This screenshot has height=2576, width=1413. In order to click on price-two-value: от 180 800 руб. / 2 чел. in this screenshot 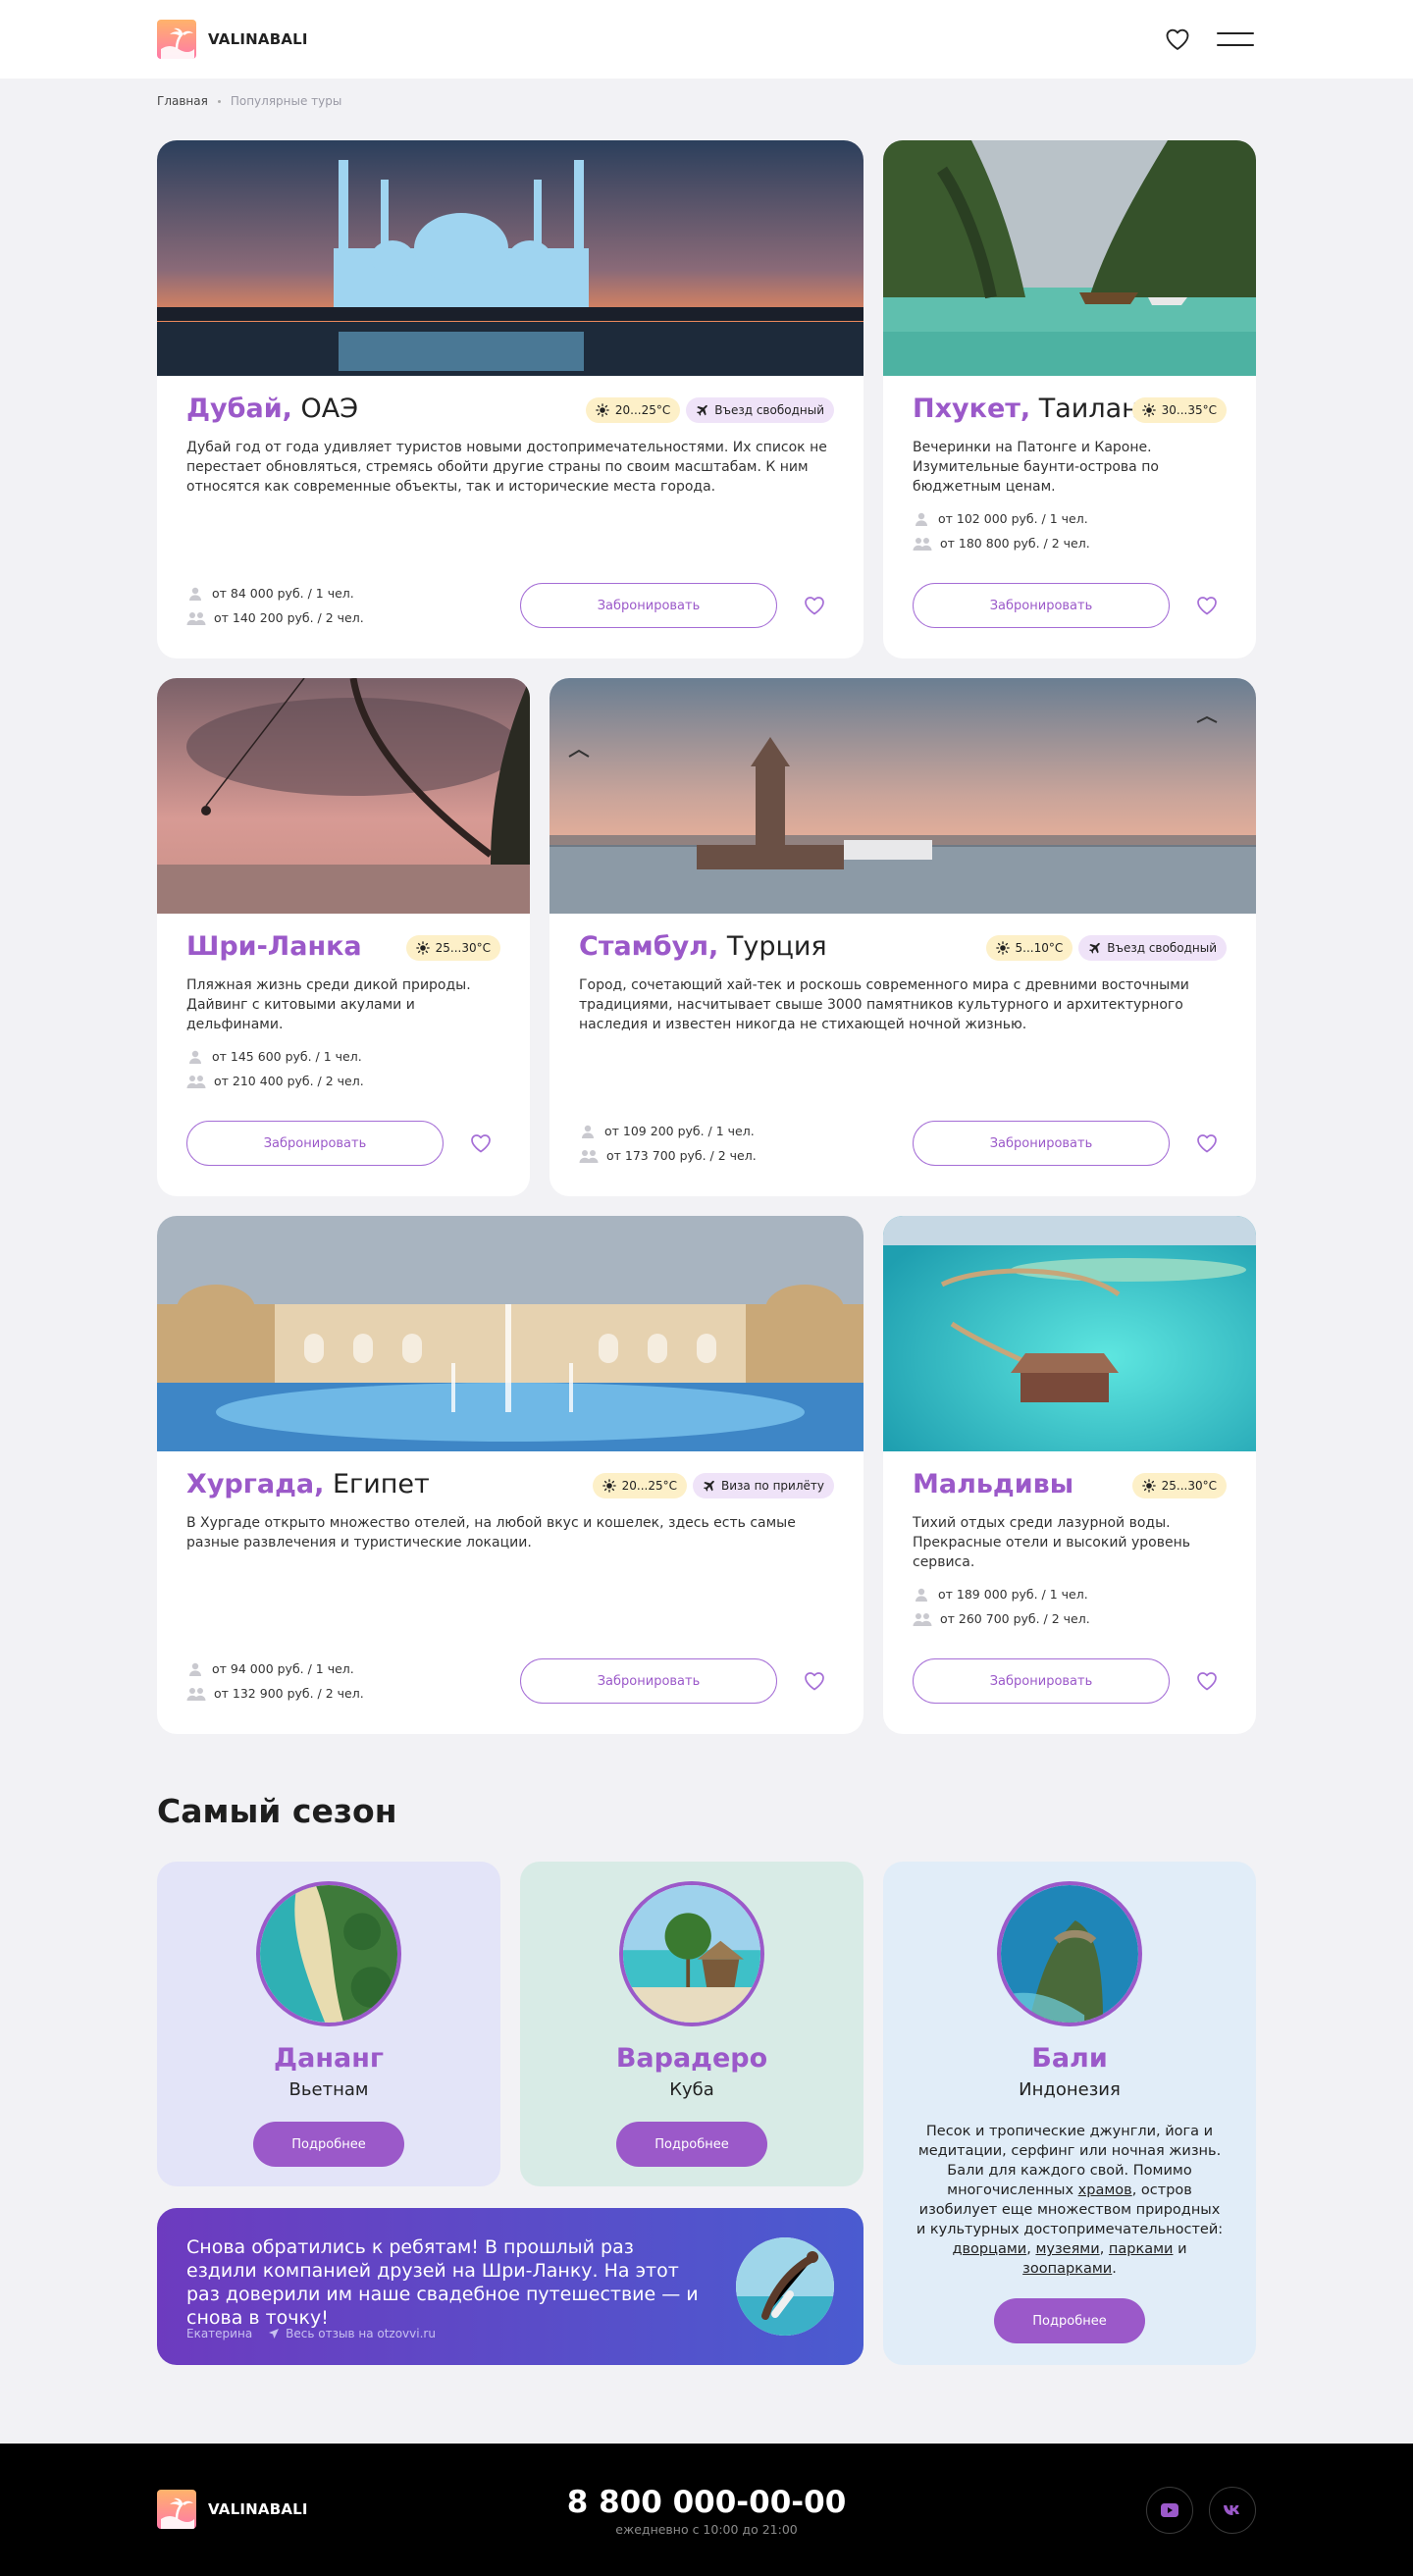, I will do `click(1015, 543)`.